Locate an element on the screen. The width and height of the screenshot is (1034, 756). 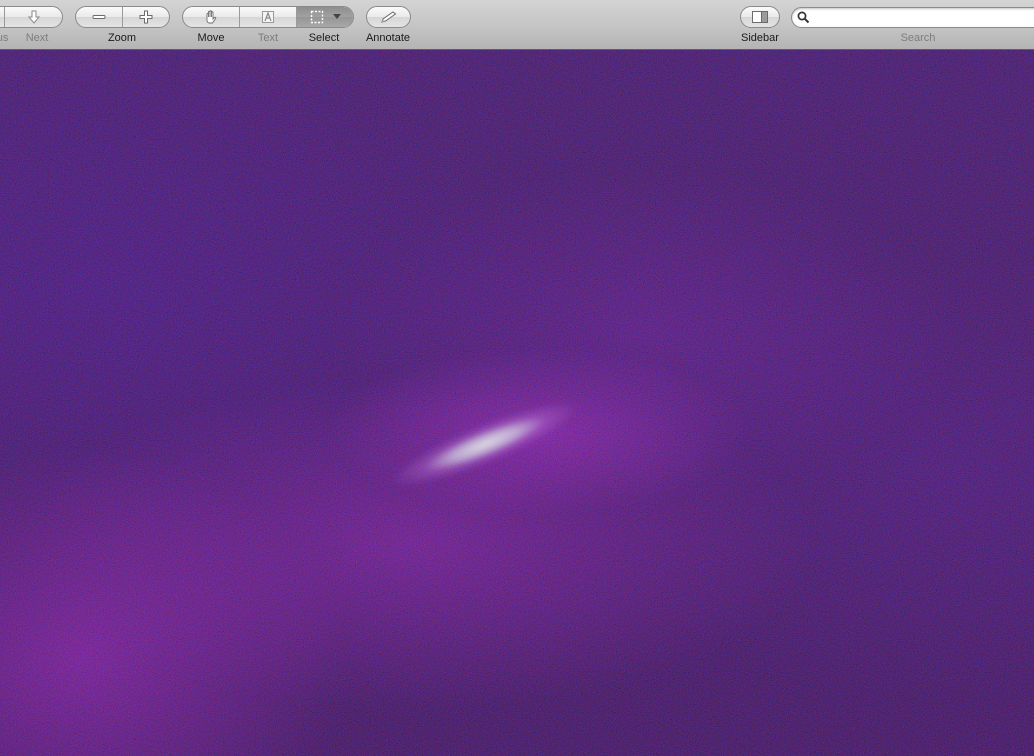
text-cursor-icon is located at coordinates (268, 17).